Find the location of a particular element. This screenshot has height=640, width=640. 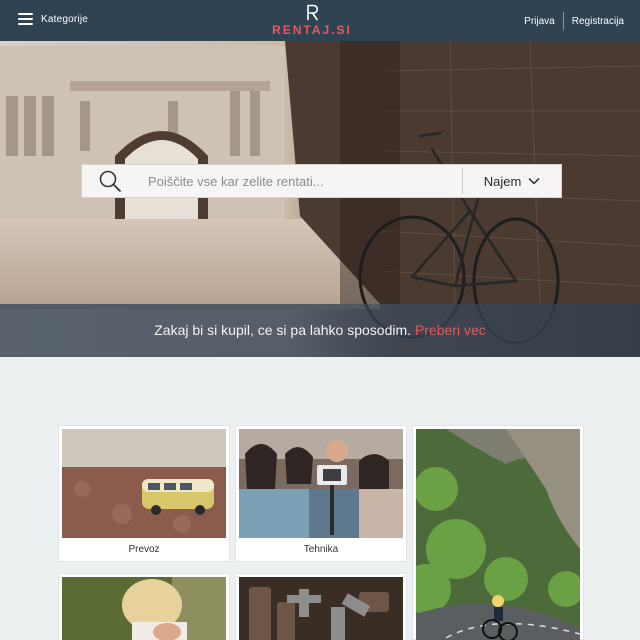

category-image-cyclist is located at coordinates (498, 534).